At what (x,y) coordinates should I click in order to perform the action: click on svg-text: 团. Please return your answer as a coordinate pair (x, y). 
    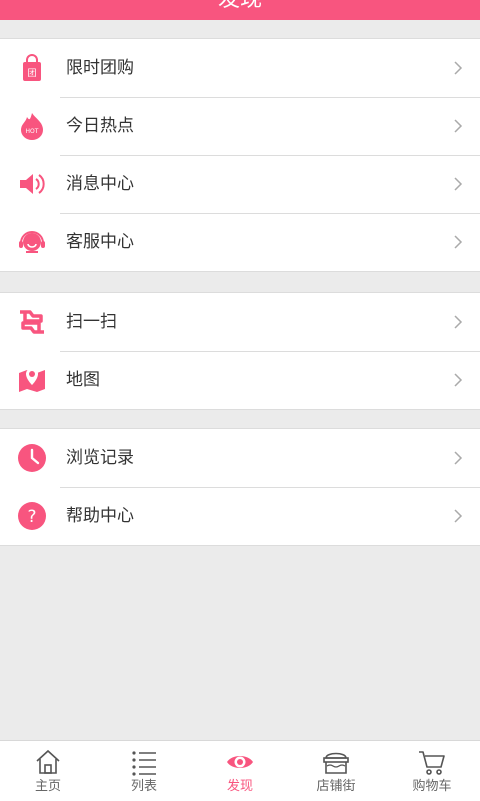
    Looking at the image, I should click on (31, 73).